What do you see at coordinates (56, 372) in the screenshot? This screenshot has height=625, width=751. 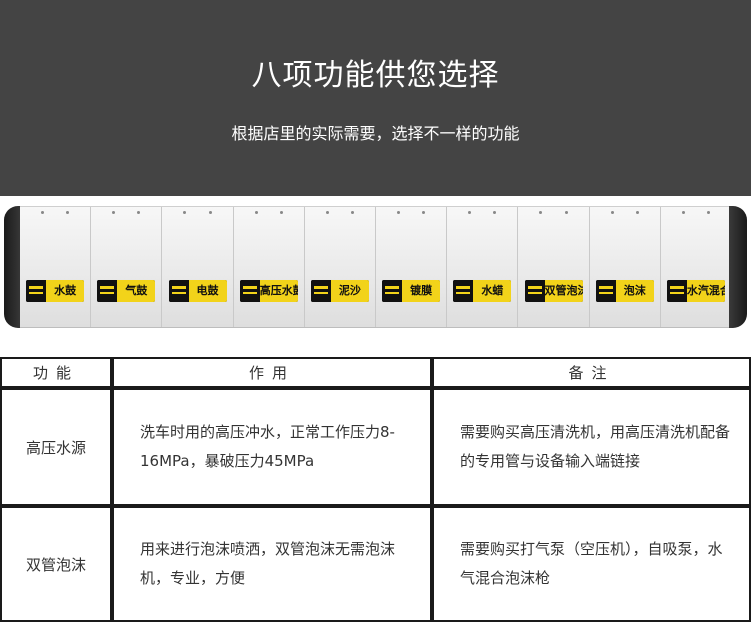 I see `header-function: 功能` at bounding box center [56, 372].